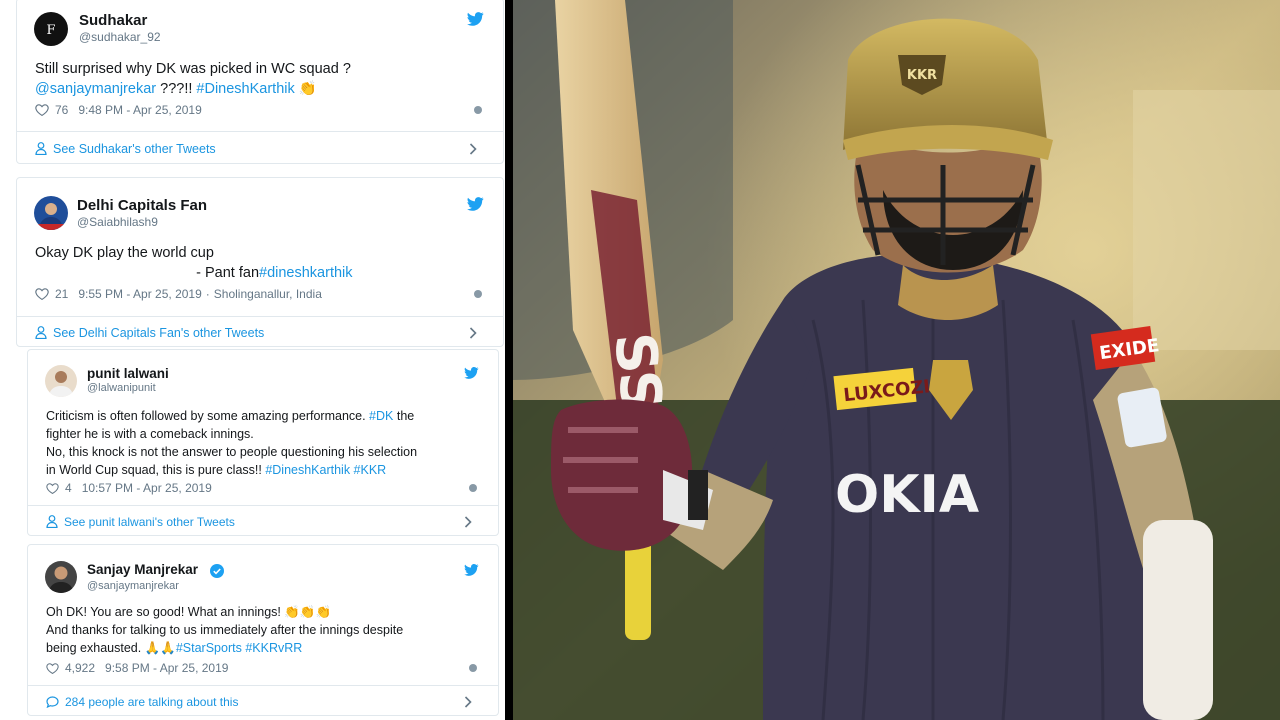 The image size is (1280, 720). Describe the element at coordinates (245, 89) in the screenshot. I see `hashtag-link: #DineshKarthik` at that location.